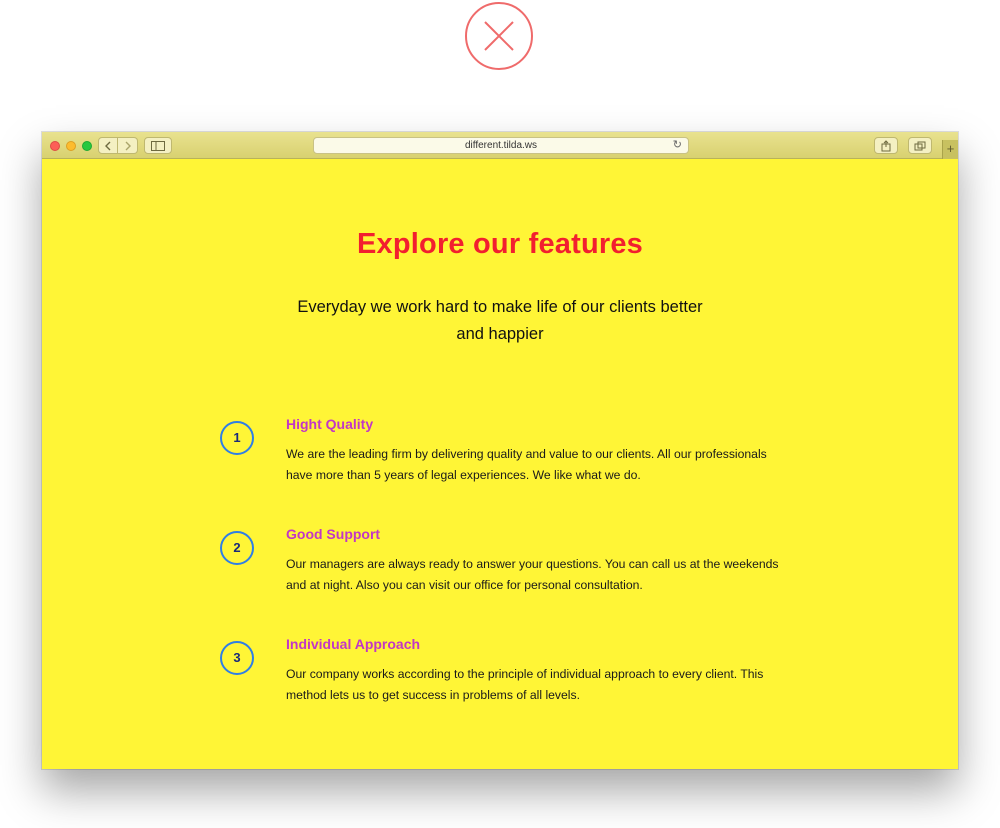 The image size is (1000, 828). I want to click on tabs-overview-button, so click(920, 145).